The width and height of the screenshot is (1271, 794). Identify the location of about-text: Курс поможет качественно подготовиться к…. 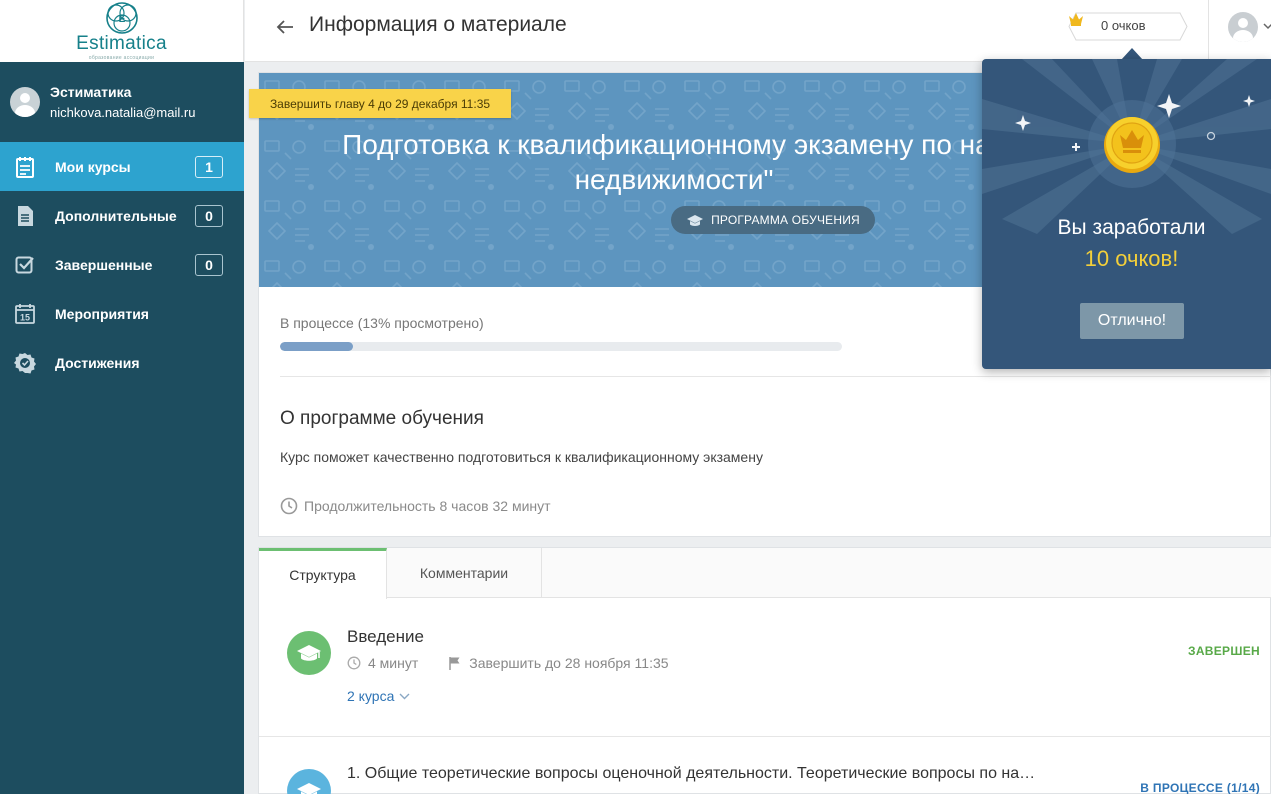
(521, 457).